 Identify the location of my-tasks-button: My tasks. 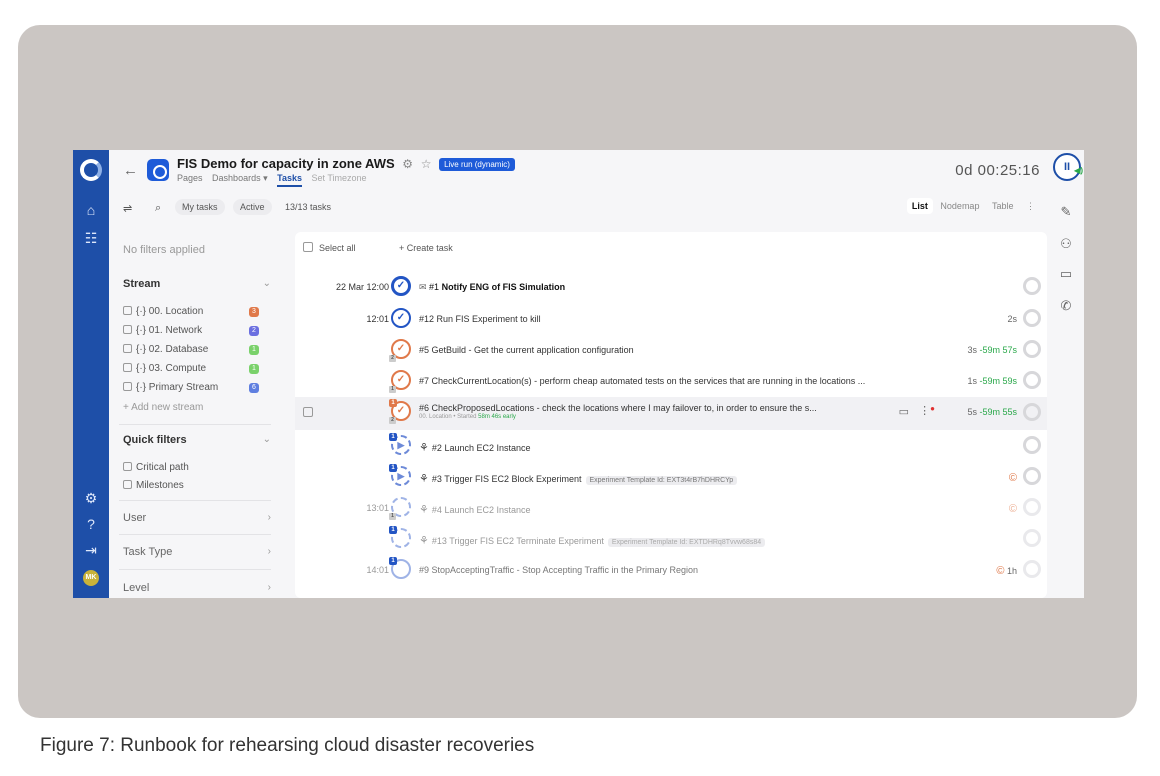
(200, 207).